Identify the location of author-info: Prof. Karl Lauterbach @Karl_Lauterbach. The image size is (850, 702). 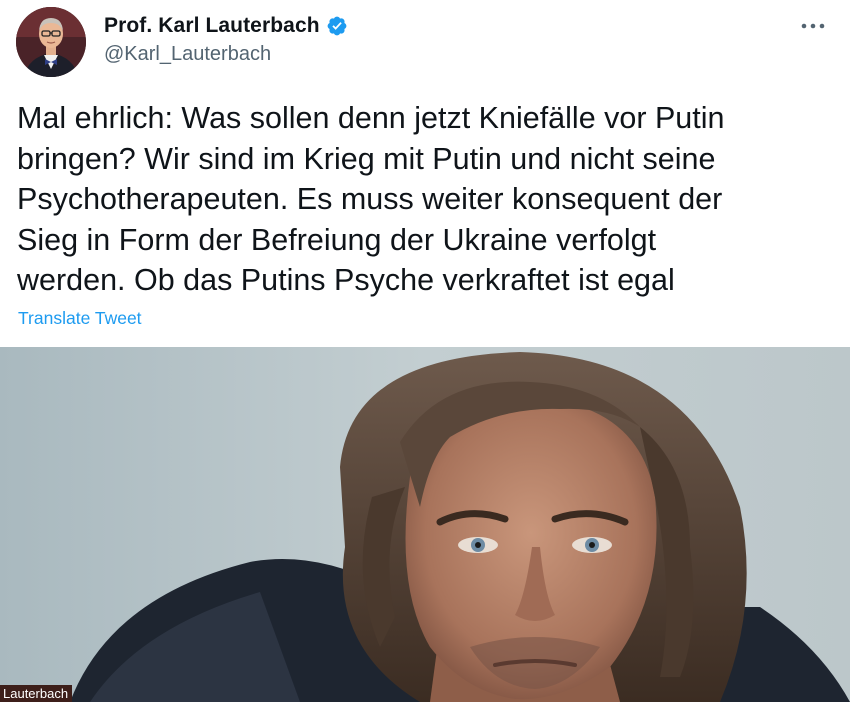
(226, 39).